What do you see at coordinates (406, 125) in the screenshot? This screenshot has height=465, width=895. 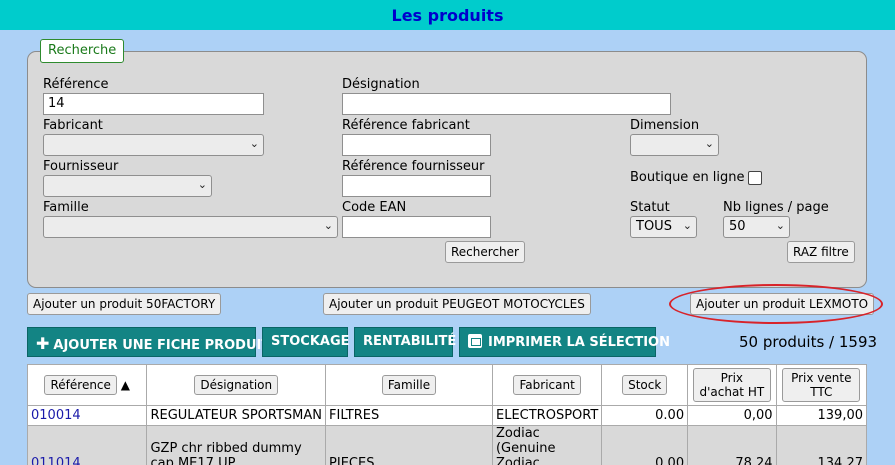 I see `ref-fabricant-label: Référence fabricant` at bounding box center [406, 125].